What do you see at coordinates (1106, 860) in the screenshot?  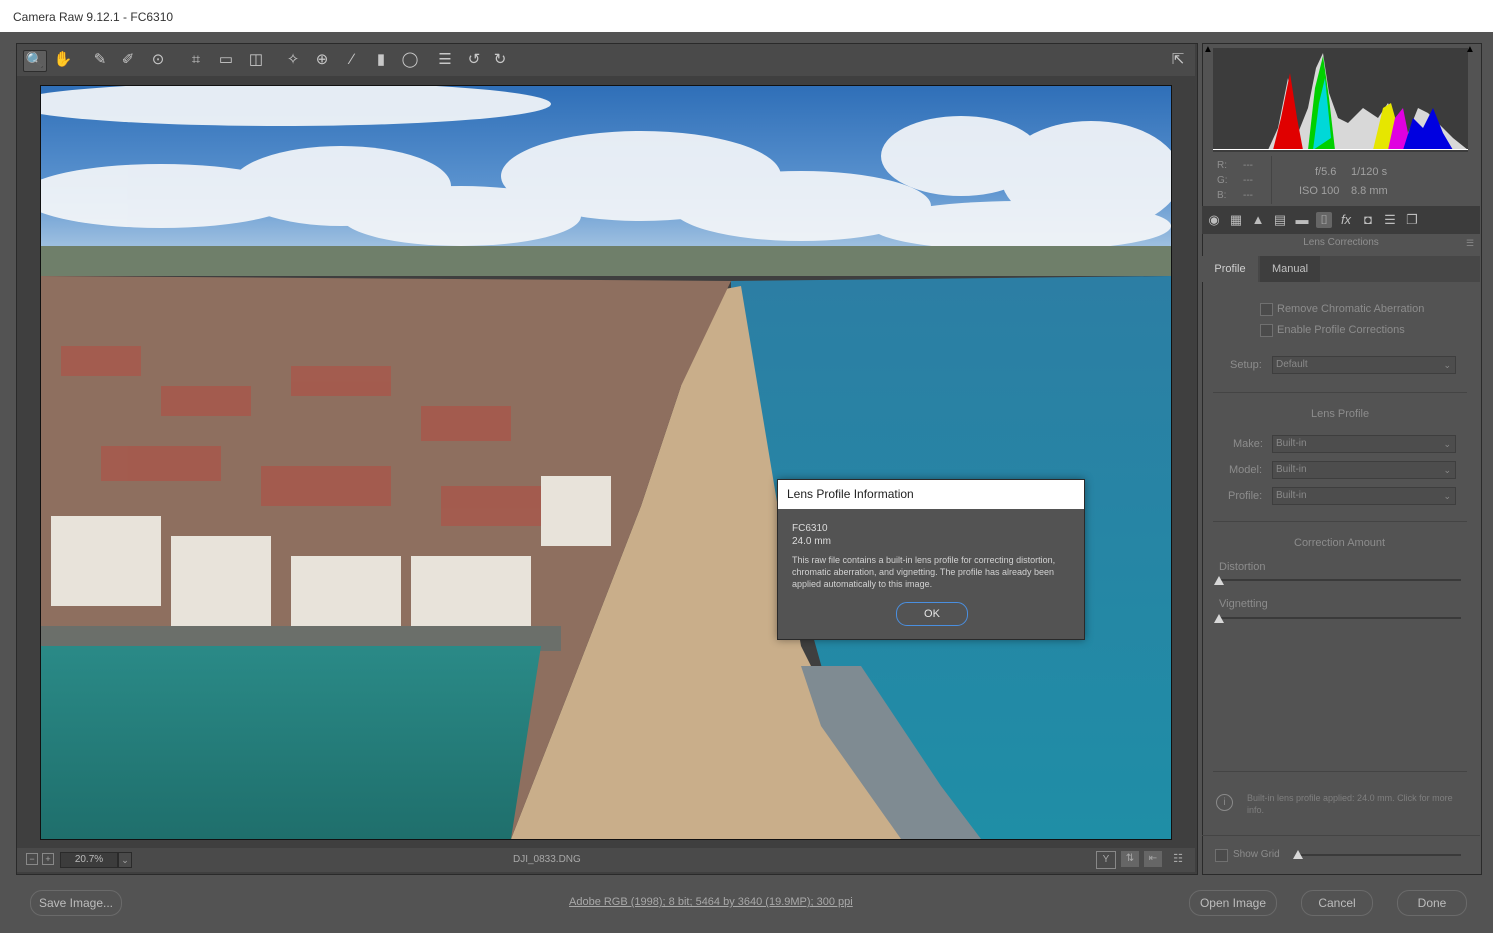 I see `before-after-icon: Y` at bounding box center [1106, 860].